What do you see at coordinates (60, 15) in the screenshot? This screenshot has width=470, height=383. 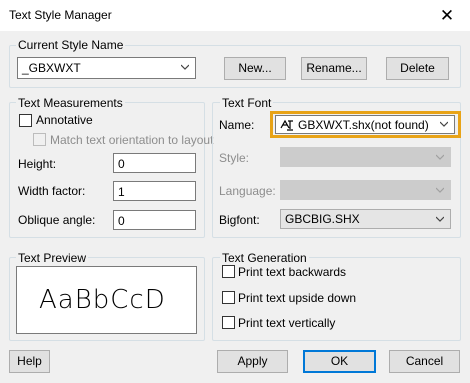 I see `window-title: Text Style Manager` at bounding box center [60, 15].